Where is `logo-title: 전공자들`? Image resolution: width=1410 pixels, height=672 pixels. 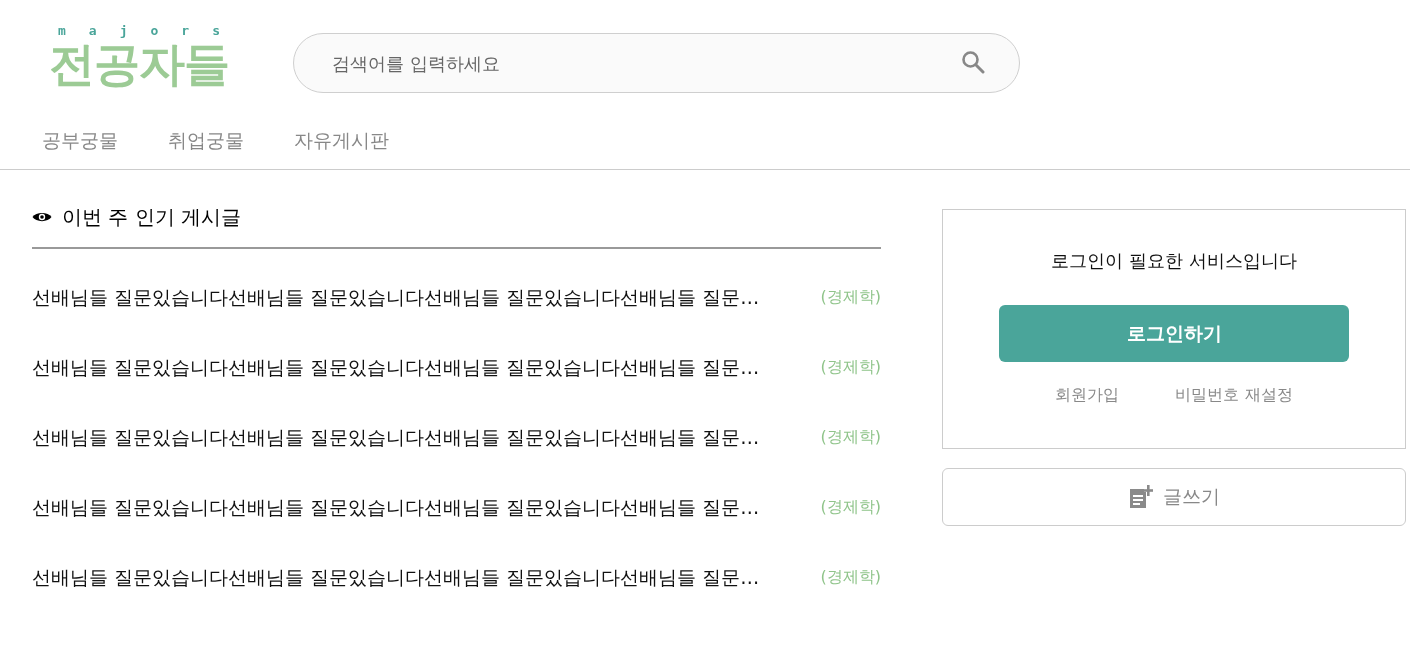
logo-title: 전공자들 is located at coordinates (139, 64).